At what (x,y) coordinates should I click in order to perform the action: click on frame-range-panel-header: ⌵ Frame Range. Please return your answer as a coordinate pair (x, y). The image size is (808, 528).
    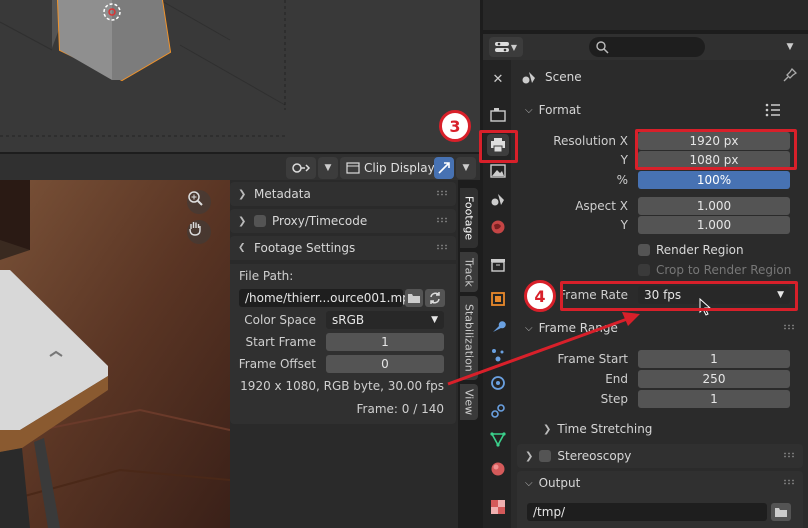
    Looking at the image, I should click on (660, 328).